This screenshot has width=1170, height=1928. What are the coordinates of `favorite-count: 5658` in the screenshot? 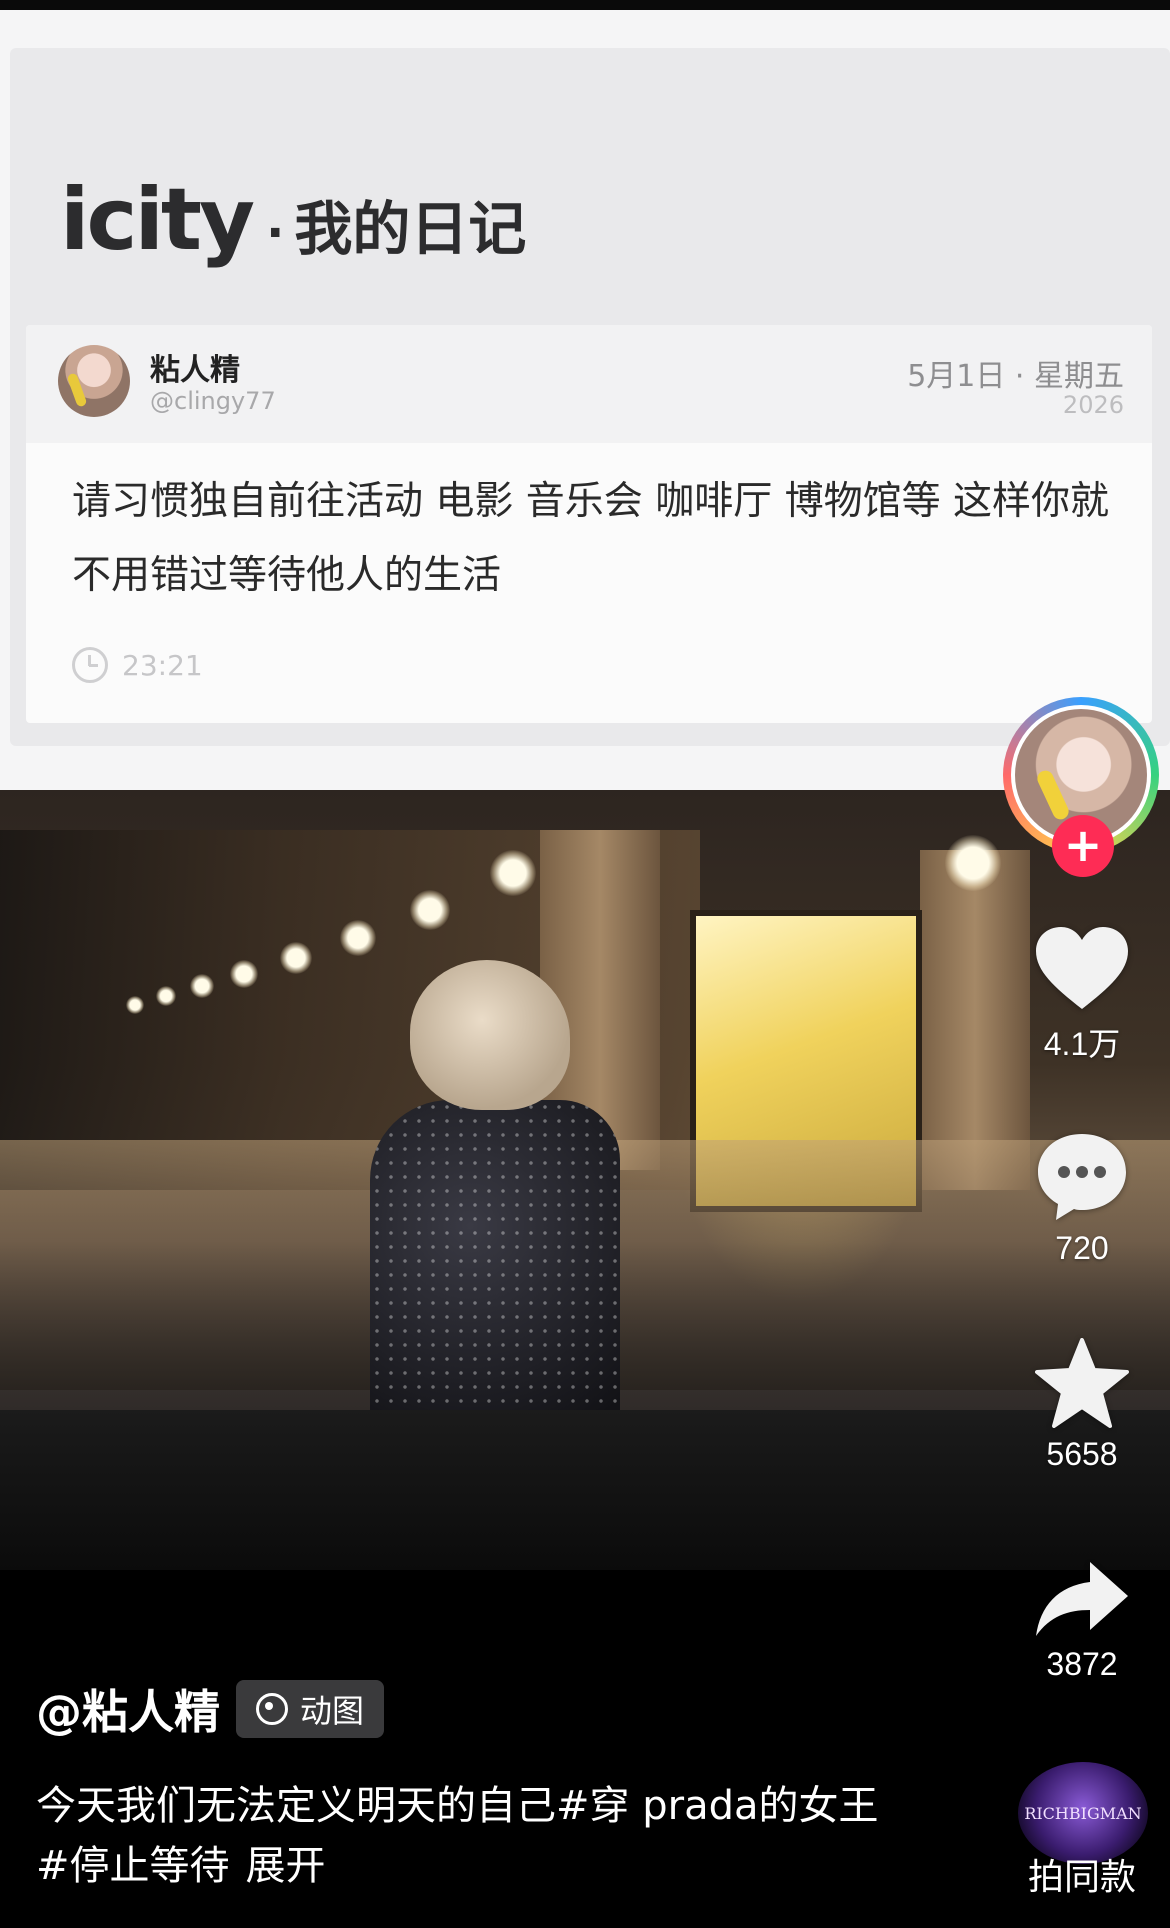 It's located at (1082, 1454).